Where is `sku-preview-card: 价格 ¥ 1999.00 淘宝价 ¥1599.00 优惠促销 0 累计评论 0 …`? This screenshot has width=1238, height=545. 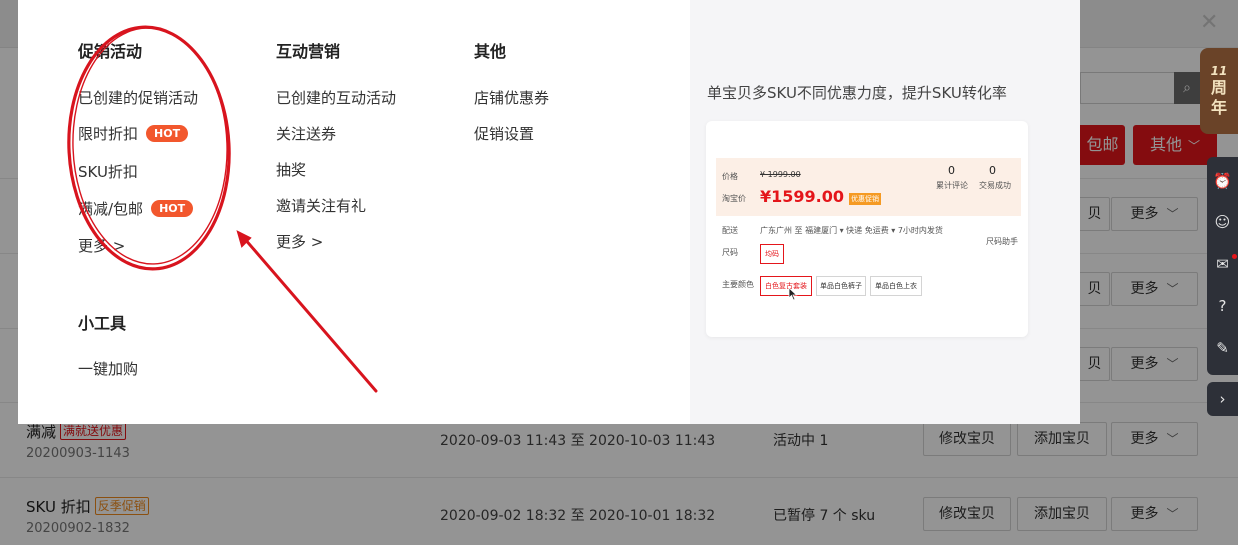 sku-preview-card: 价格 ¥ 1999.00 淘宝价 ¥1599.00 优惠促销 0 累计评论 0 … is located at coordinates (867, 229).